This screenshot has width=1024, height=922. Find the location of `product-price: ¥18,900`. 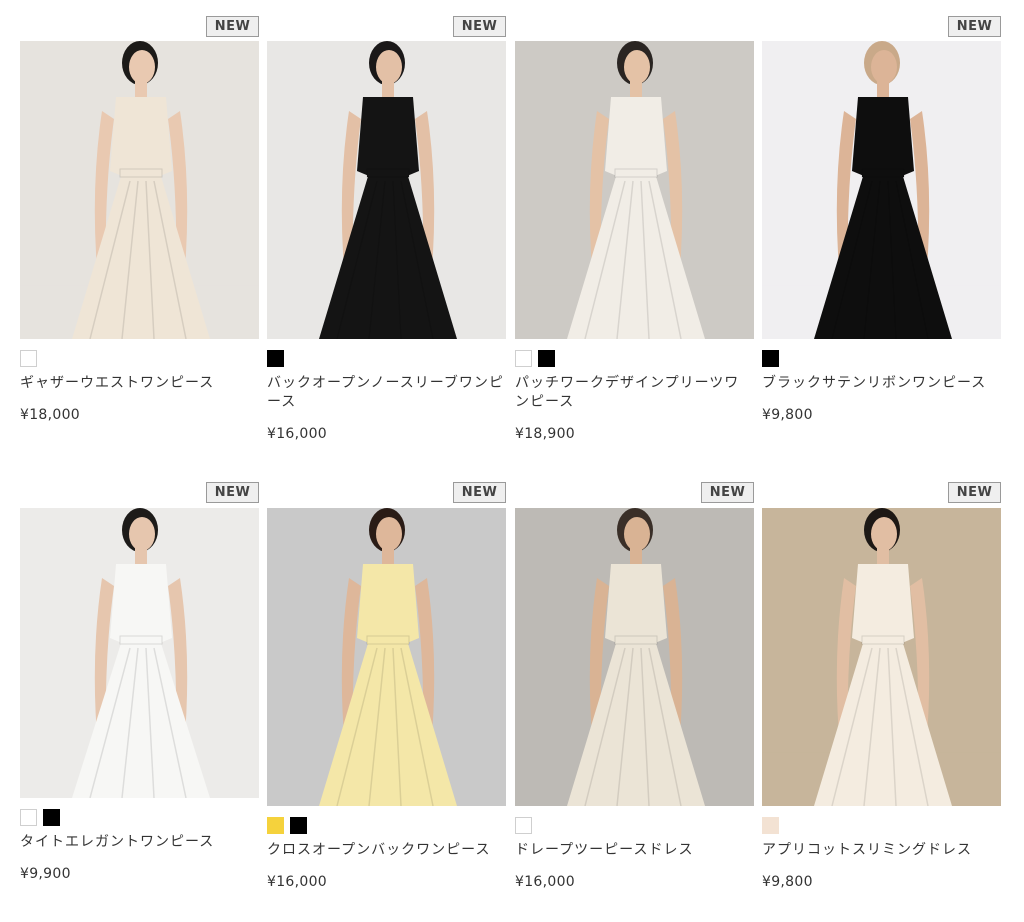

product-price: ¥18,900 is located at coordinates (545, 434).